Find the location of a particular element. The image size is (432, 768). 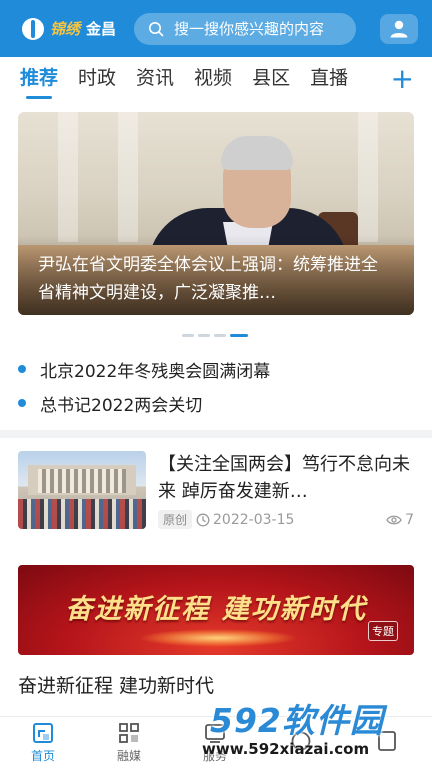

speaker-hair is located at coordinates (257, 153).